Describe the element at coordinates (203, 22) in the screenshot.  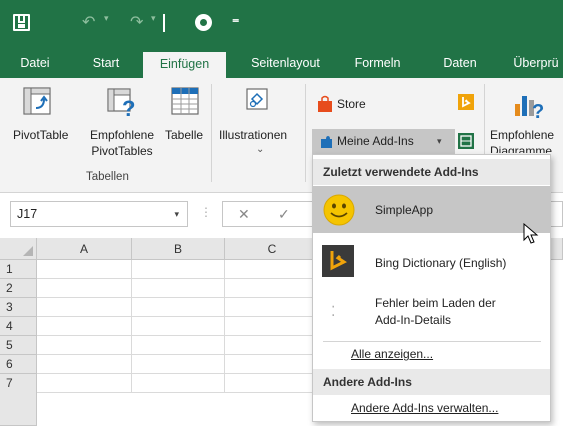
I see `touch-mode-icon` at that location.